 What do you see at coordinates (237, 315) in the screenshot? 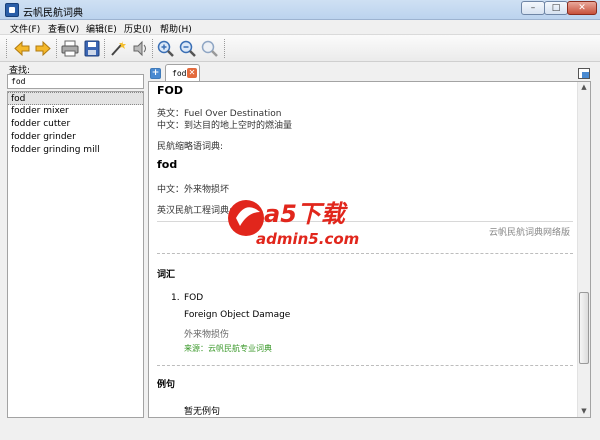
I see `vocab-full-term: Foreign Object Damage` at bounding box center [237, 315].